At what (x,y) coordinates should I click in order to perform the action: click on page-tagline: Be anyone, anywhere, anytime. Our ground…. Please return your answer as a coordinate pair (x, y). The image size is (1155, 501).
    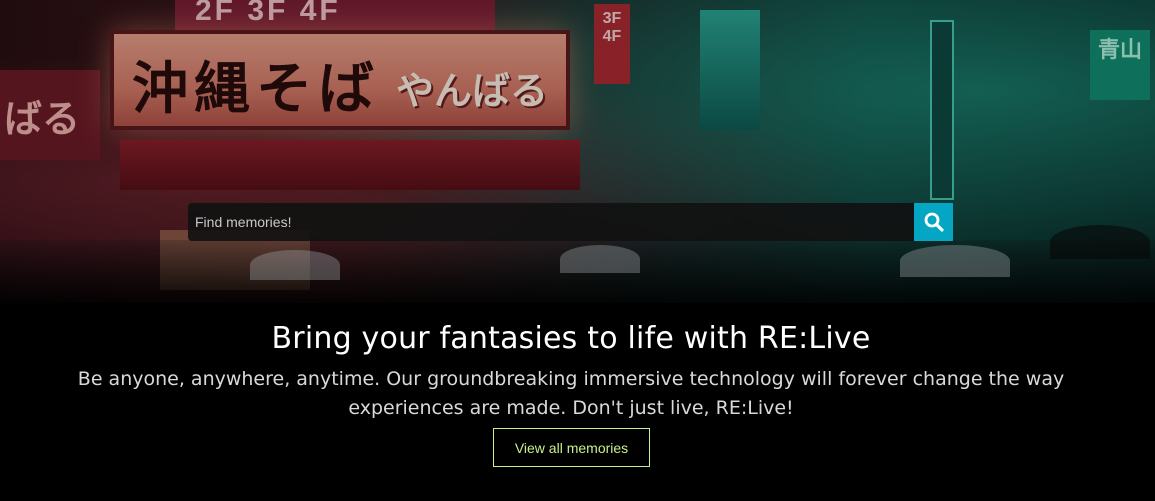
    Looking at the image, I should click on (571, 393).